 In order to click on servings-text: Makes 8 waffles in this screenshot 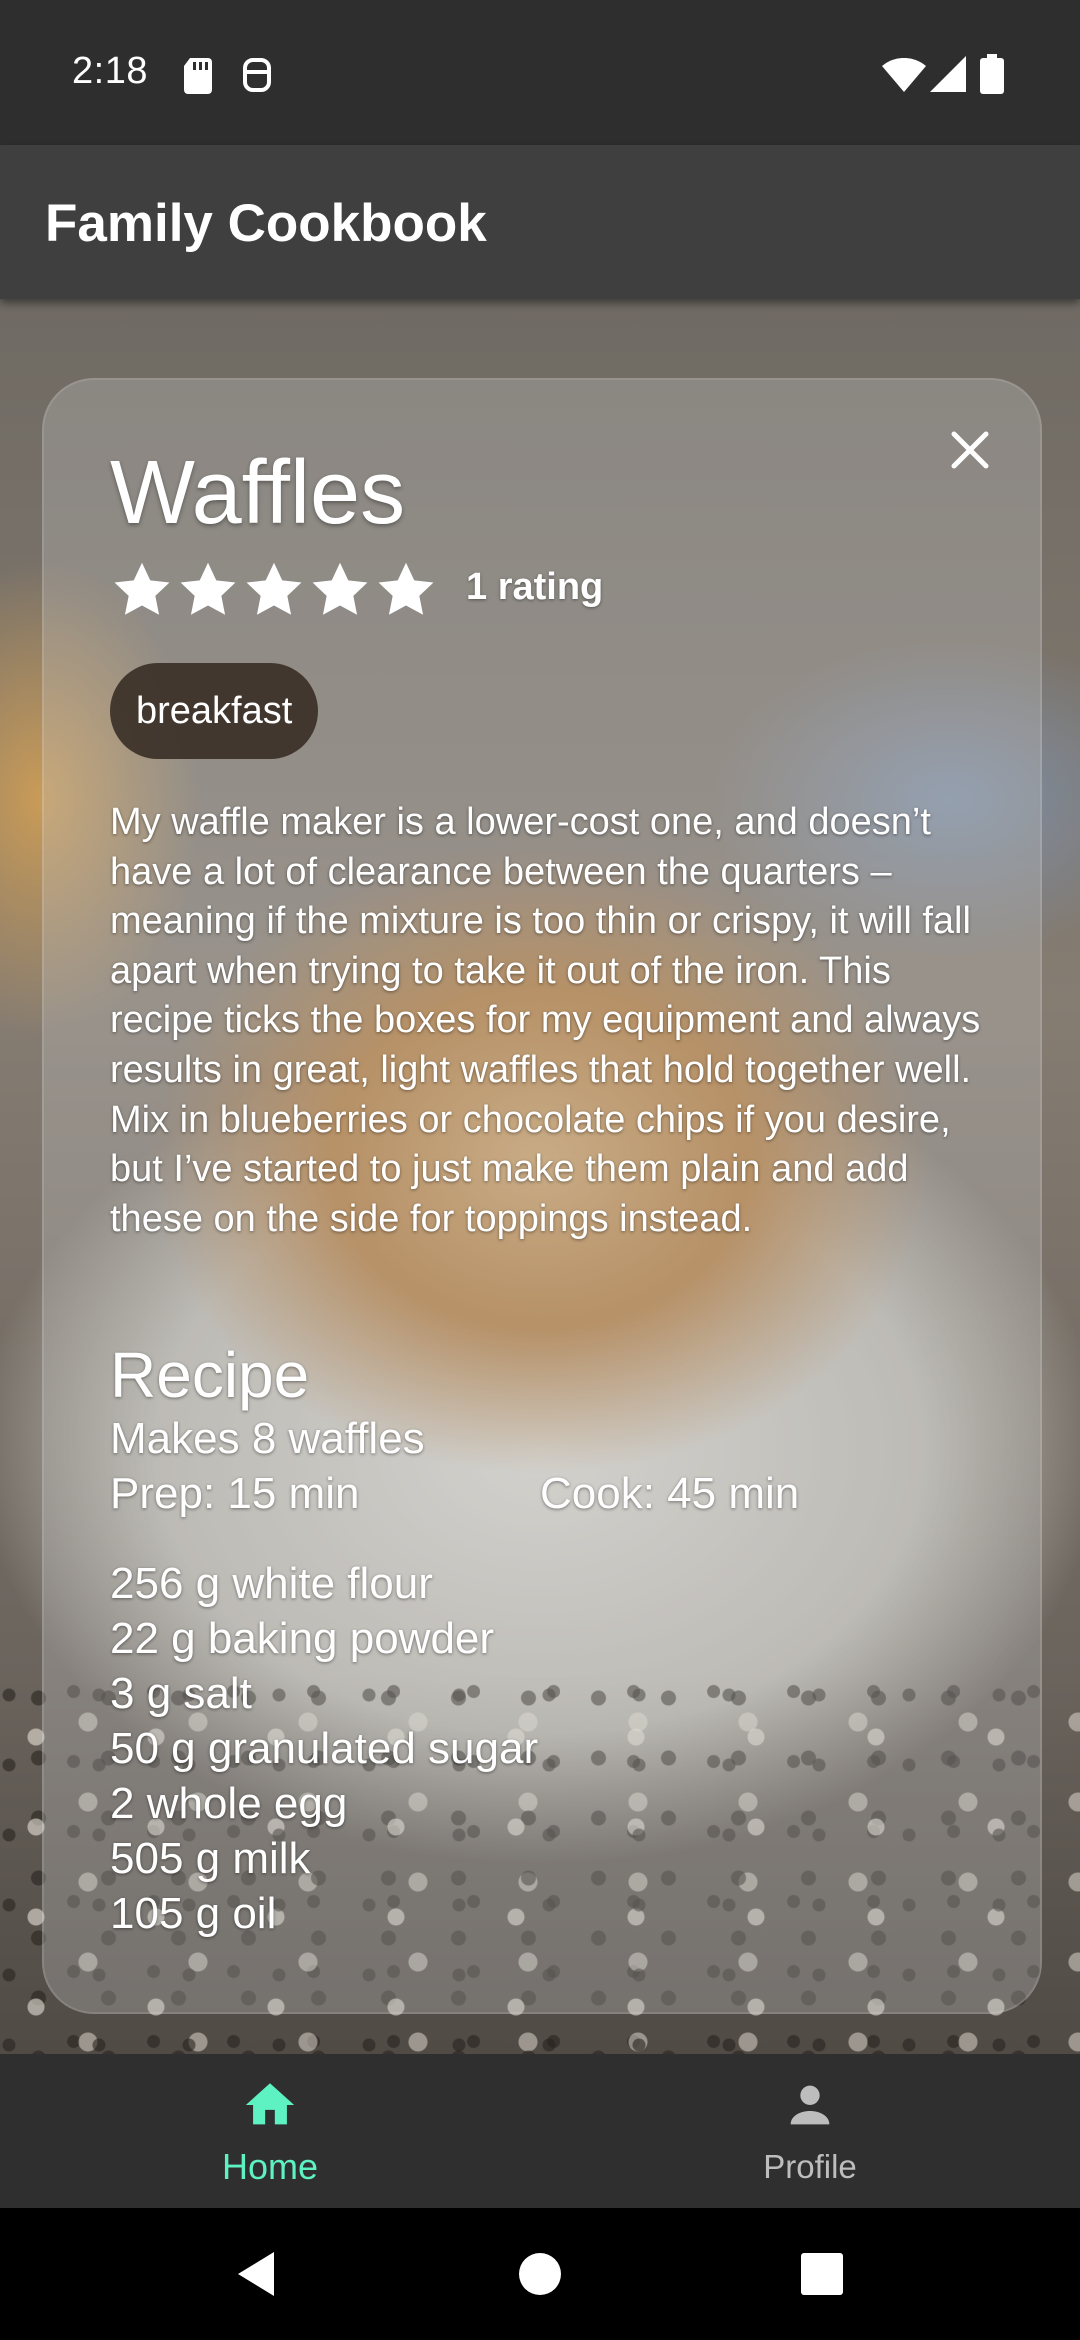, I will do `click(267, 1438)`.